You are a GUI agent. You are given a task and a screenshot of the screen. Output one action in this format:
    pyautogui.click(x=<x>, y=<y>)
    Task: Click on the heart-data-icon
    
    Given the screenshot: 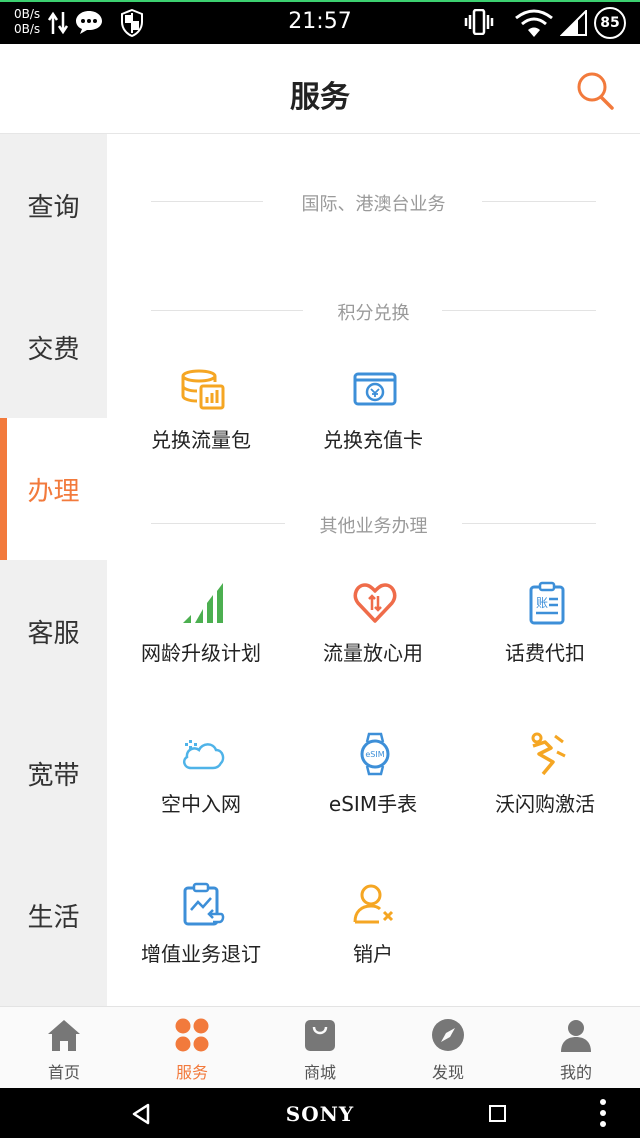 What is the action you would take?
    pyautogui.click(x=375, y=603)
    